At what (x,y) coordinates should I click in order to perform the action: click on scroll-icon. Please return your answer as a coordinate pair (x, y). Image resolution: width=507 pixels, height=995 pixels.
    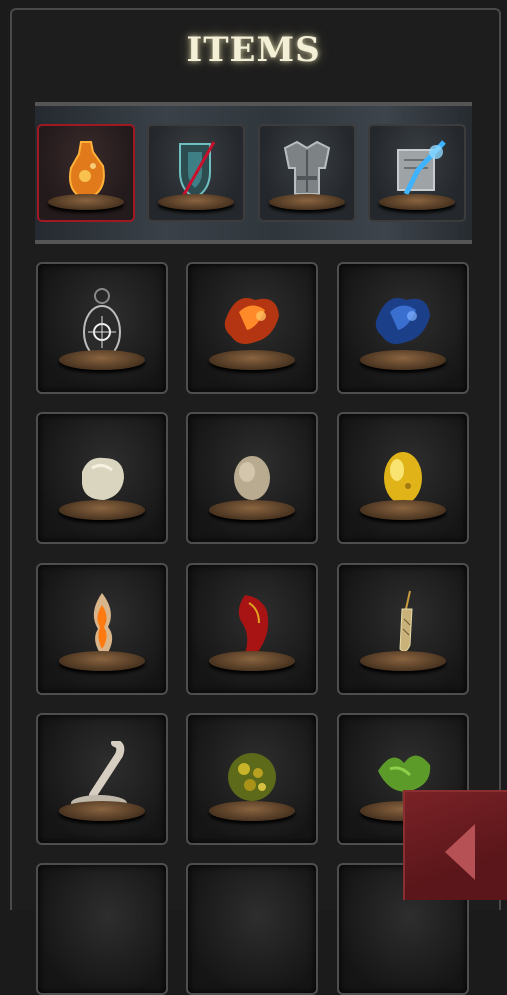
    Looking at the image, I should click on (421, 168).